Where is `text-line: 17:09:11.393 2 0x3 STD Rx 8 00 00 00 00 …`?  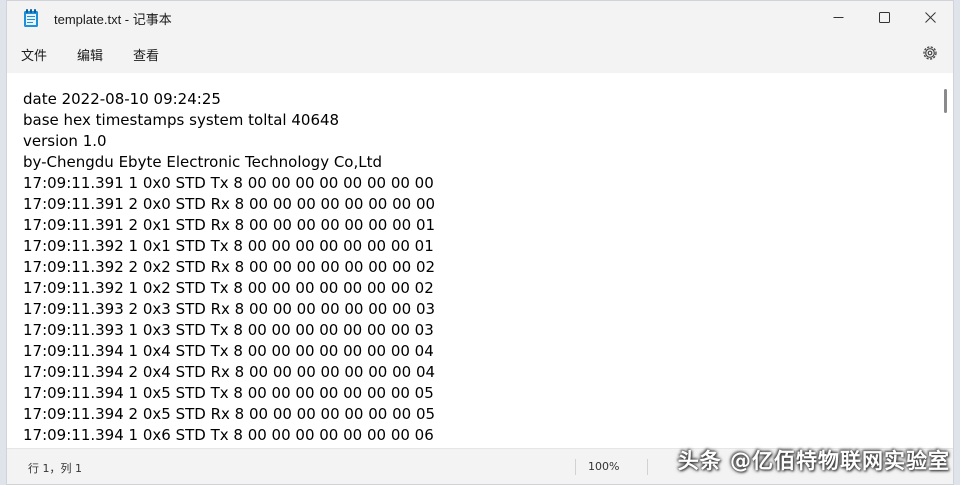 text-line: 17:09:11.393 2 0x3 STD Rx 8 00 00 00 00 … is located at coordinates (229, 309).